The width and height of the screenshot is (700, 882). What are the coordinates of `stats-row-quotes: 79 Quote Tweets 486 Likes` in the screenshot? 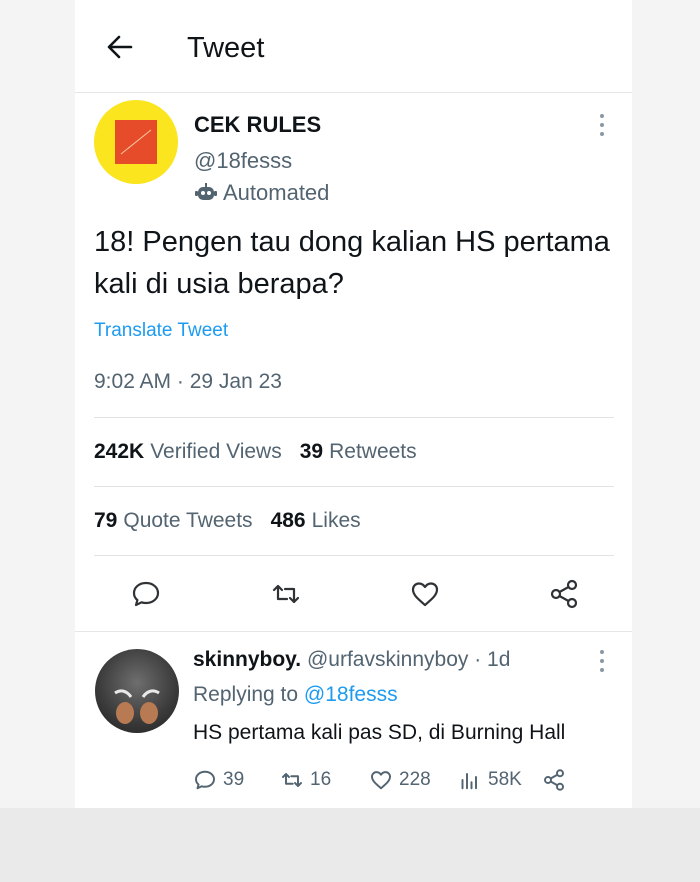 It's located at (354, 521).